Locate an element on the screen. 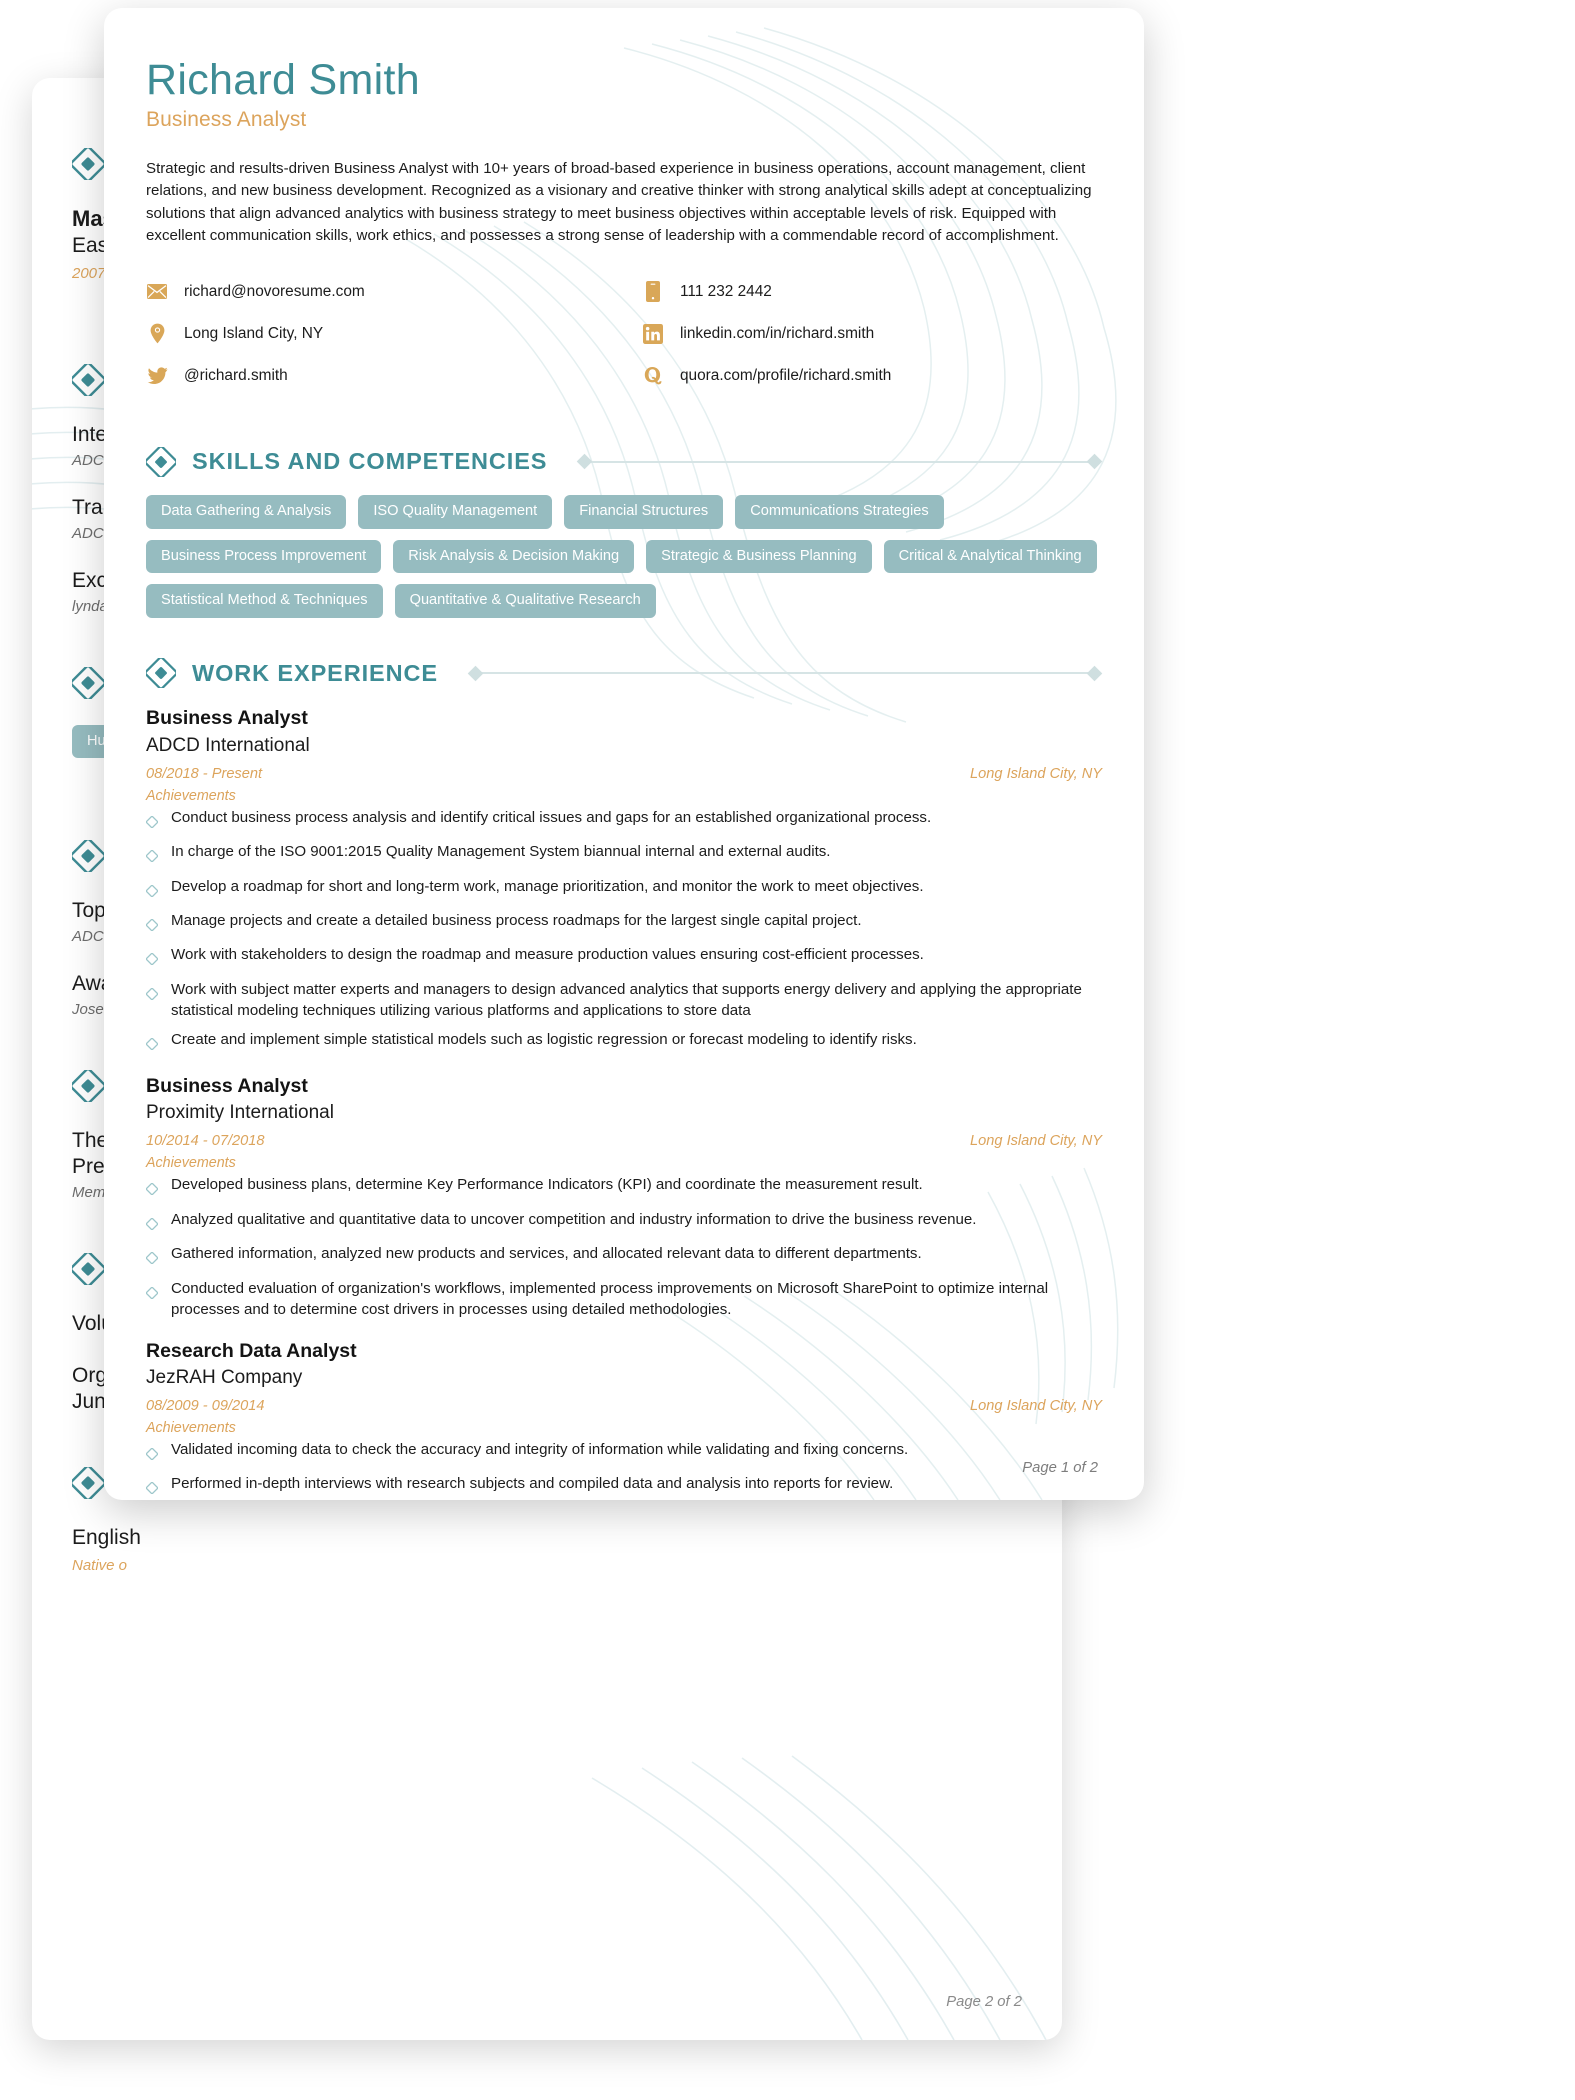 The image size is (1575, 2100). page-title: Richard Smith is located at coordinates (283, 80).